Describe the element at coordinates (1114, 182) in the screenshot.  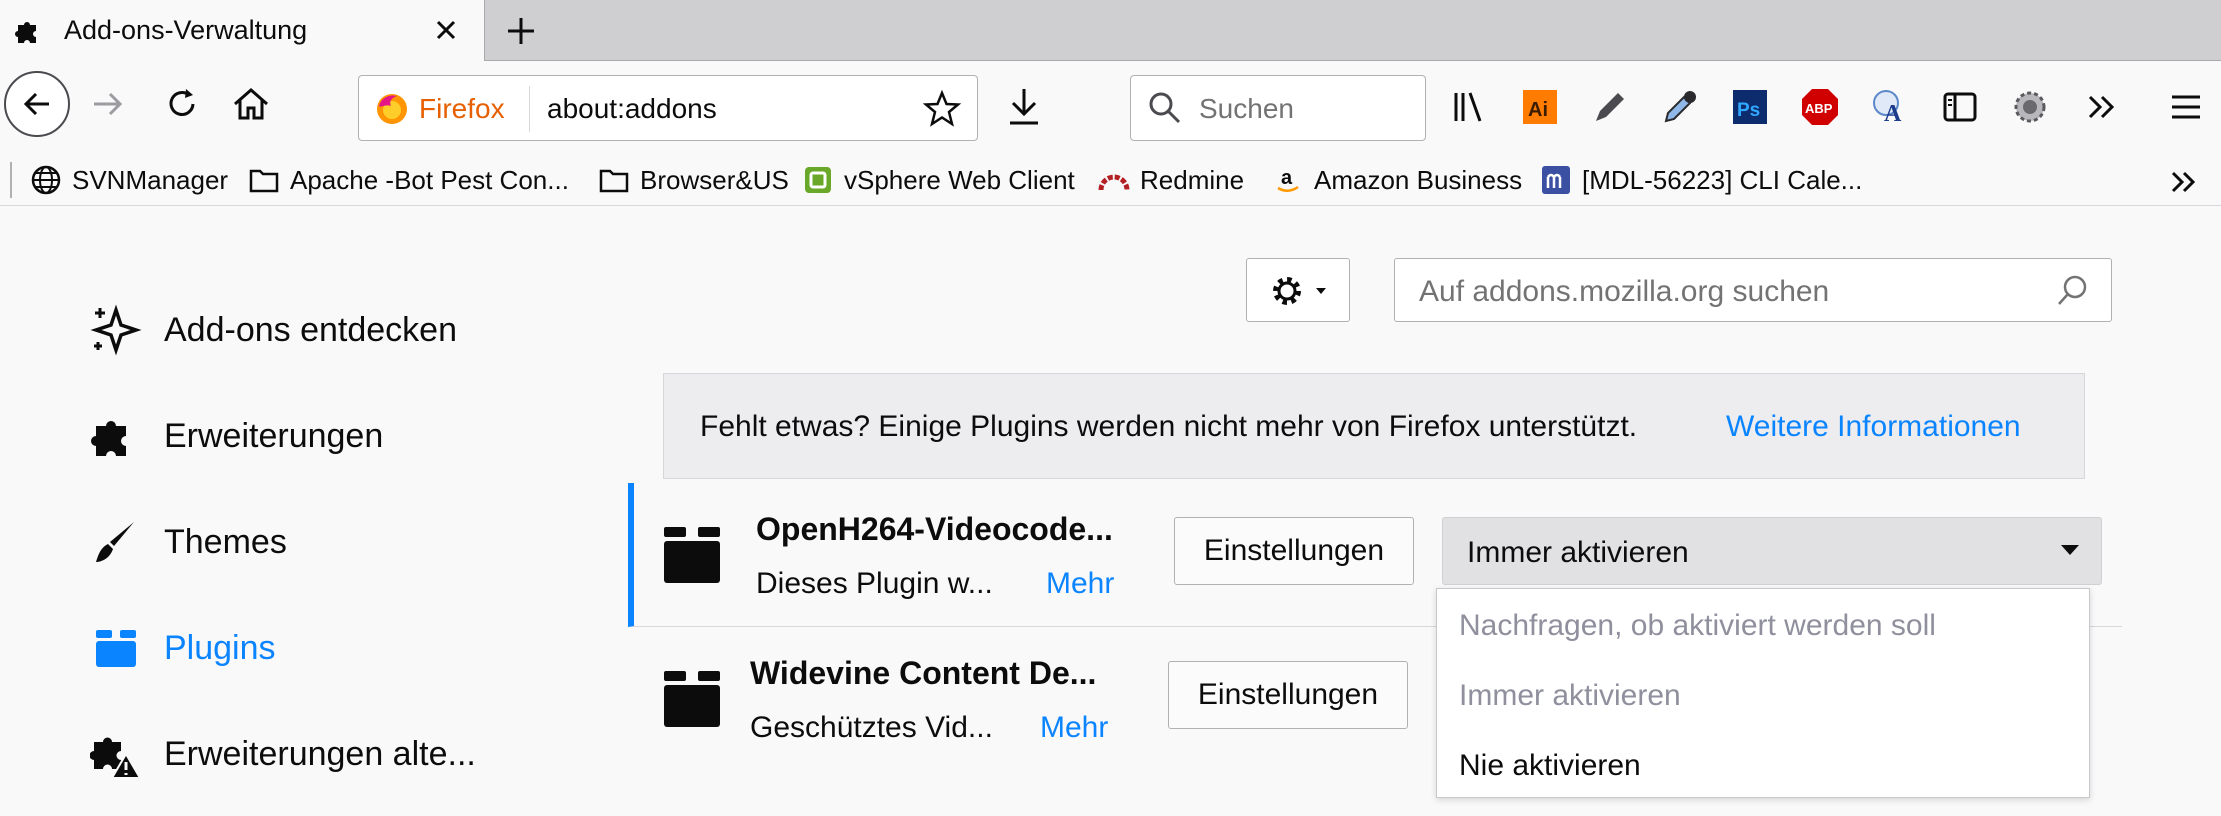
I see `redmine-icon` at that location.